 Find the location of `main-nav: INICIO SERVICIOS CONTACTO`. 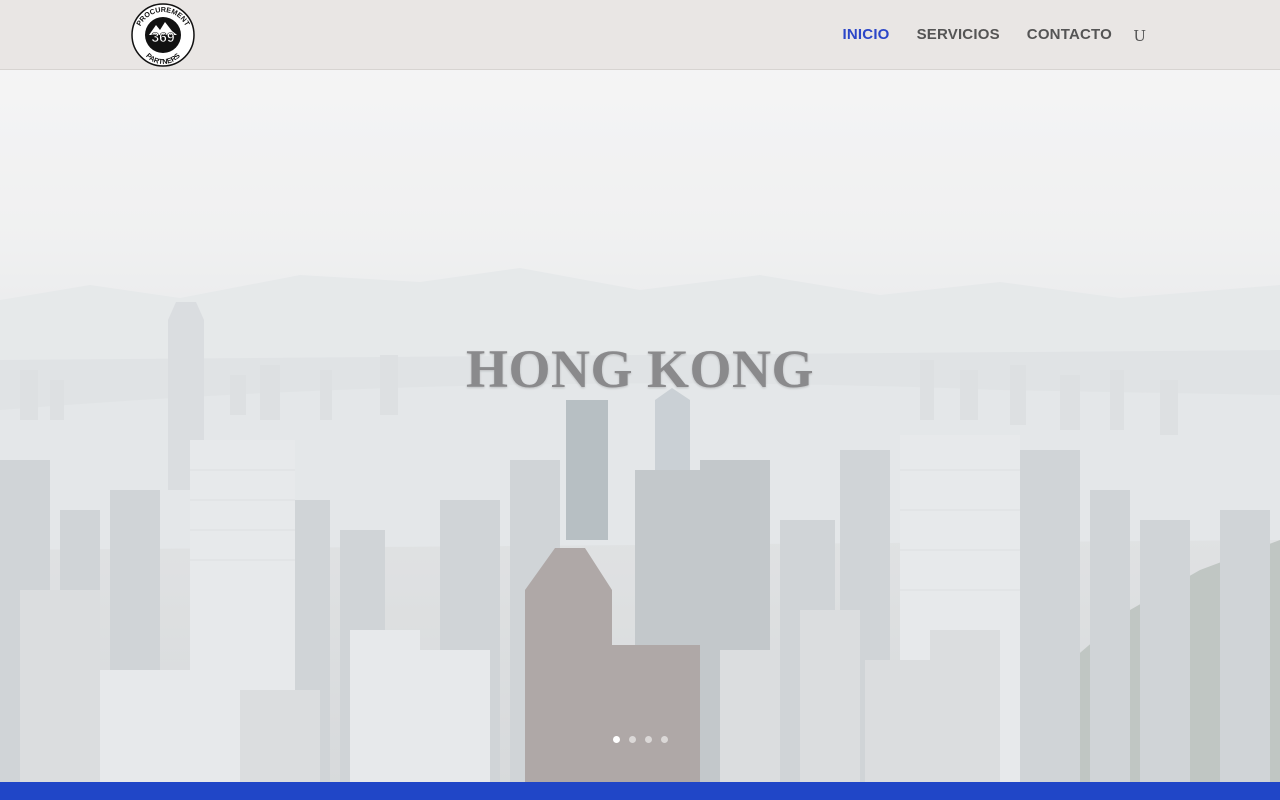

main-nav: INICIO SERVICIOS CONTACTO is located at coordinates (964, 35).